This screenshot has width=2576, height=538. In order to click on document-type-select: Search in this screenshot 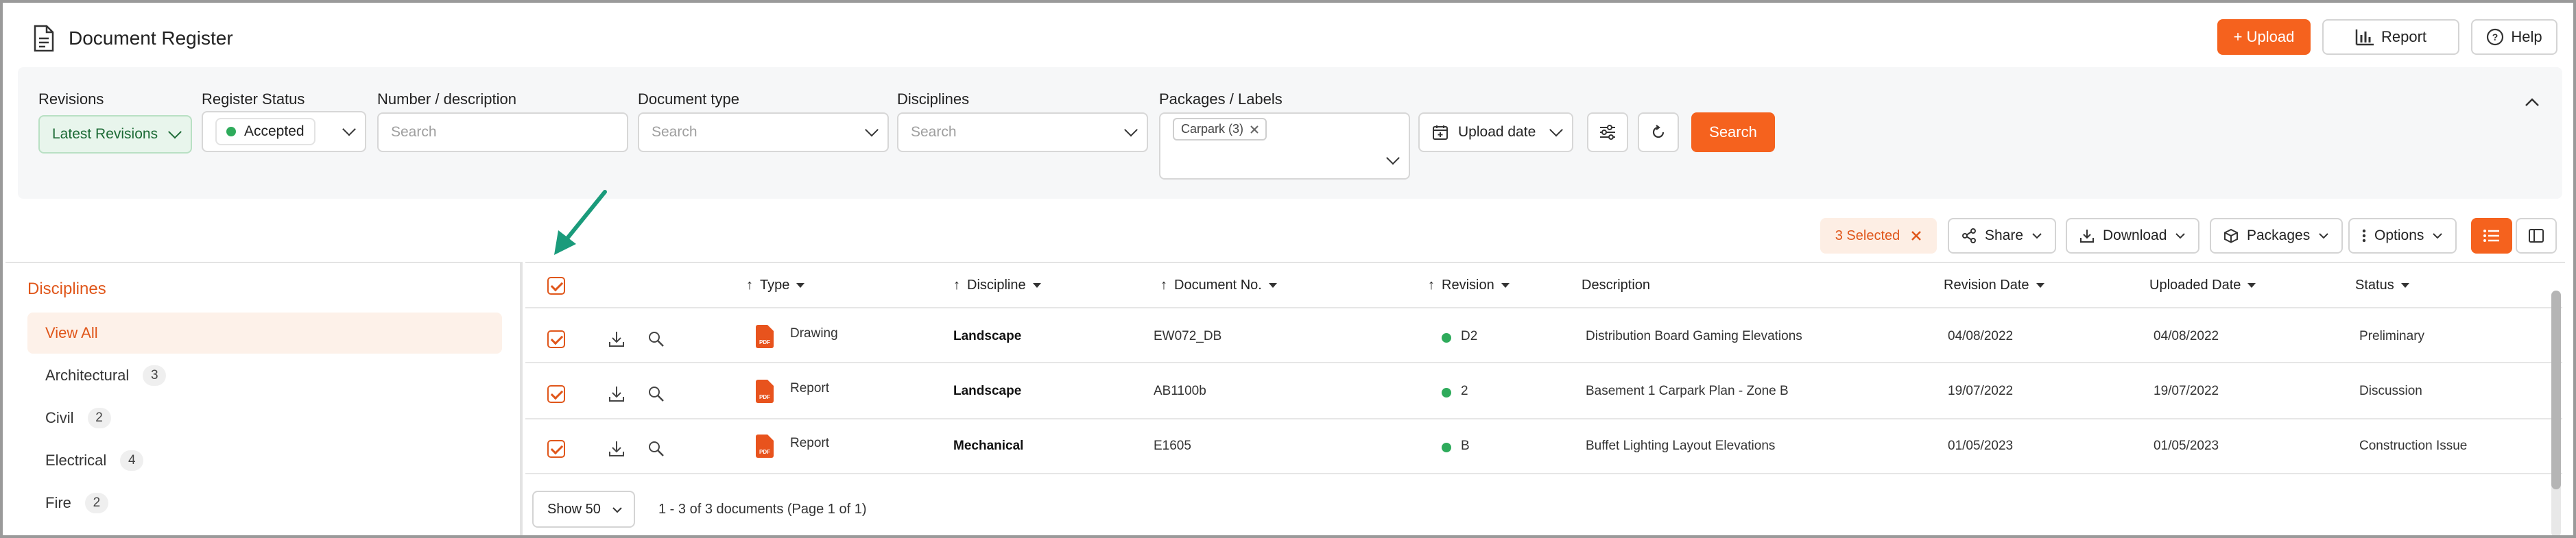, I will do `click(763, 132)`.